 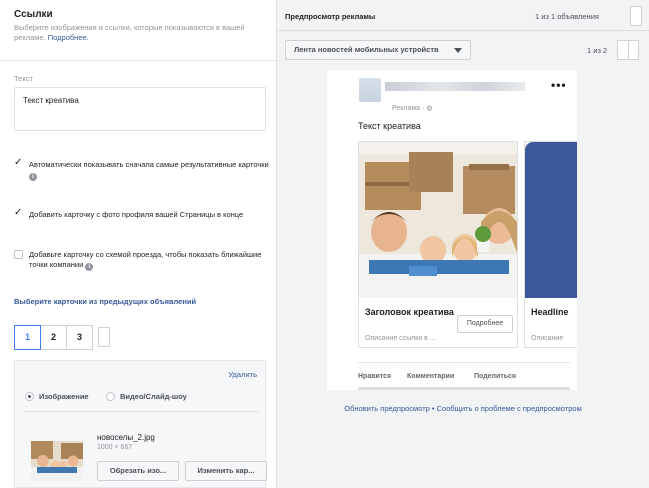 I want to click on section-divider, so click(x=138, y=60).